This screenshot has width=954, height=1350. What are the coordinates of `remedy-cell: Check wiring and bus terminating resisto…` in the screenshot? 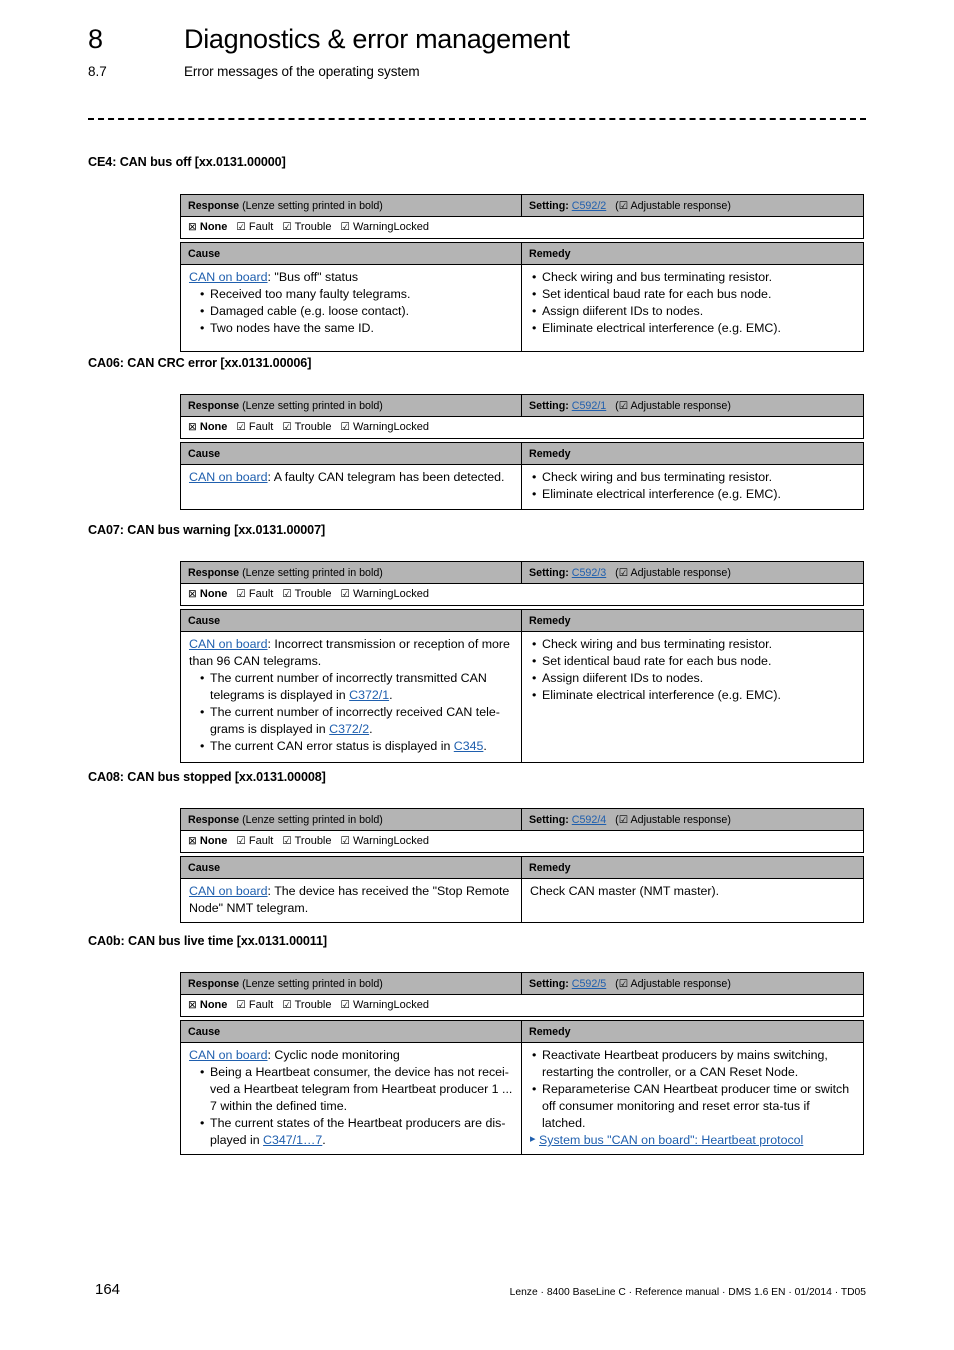 It's located at (692, 308).